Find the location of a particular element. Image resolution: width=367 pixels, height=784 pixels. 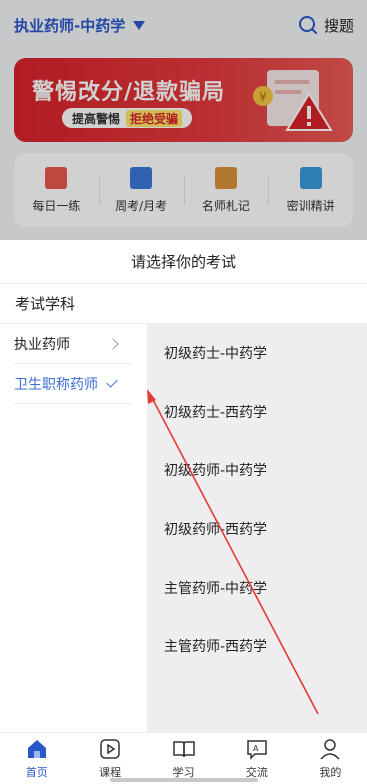

exam-item: 初级药师-中药学 is located at coordinates (265, 470).